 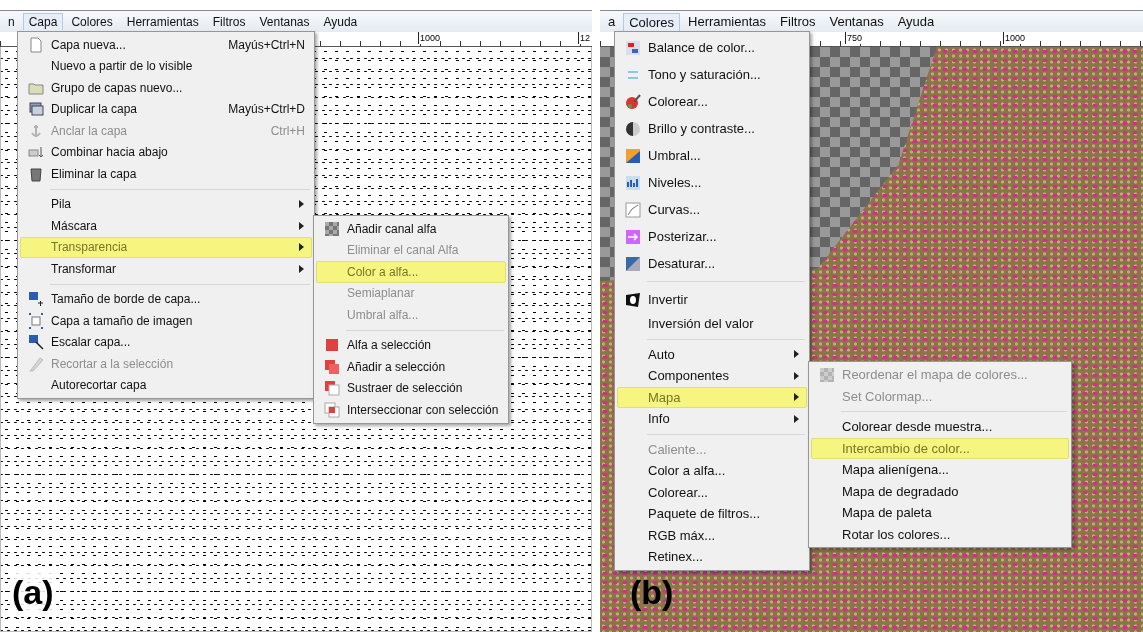 I want to click on sliders-icon, so click(x=633, y=74).